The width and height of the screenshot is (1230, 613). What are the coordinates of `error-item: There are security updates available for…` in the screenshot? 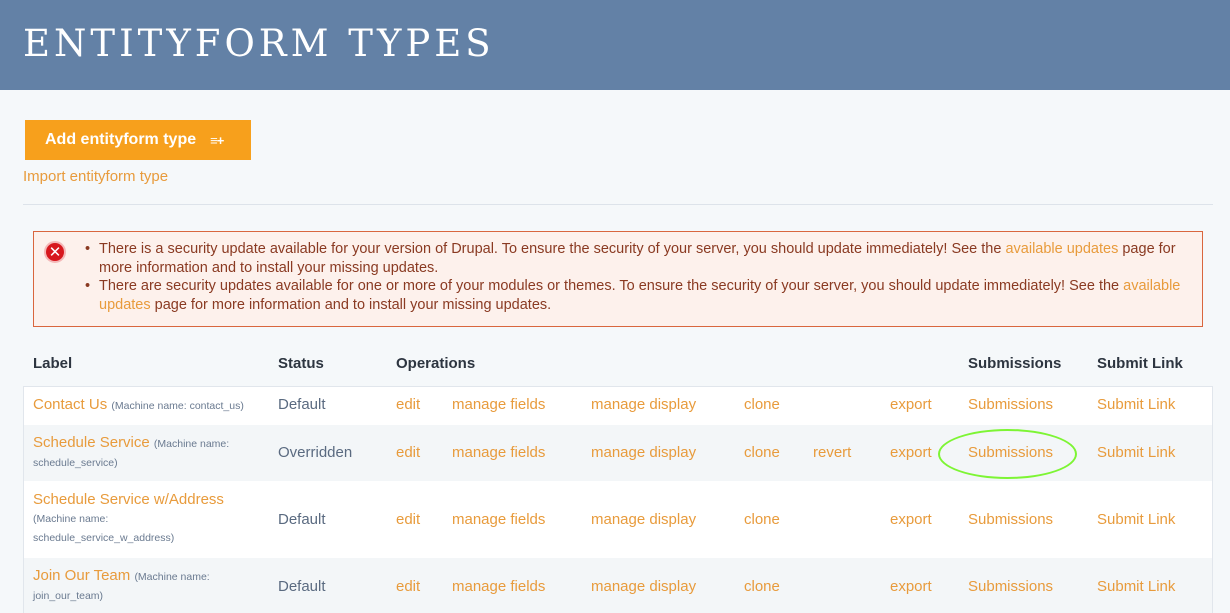 It's located at (640, 295).